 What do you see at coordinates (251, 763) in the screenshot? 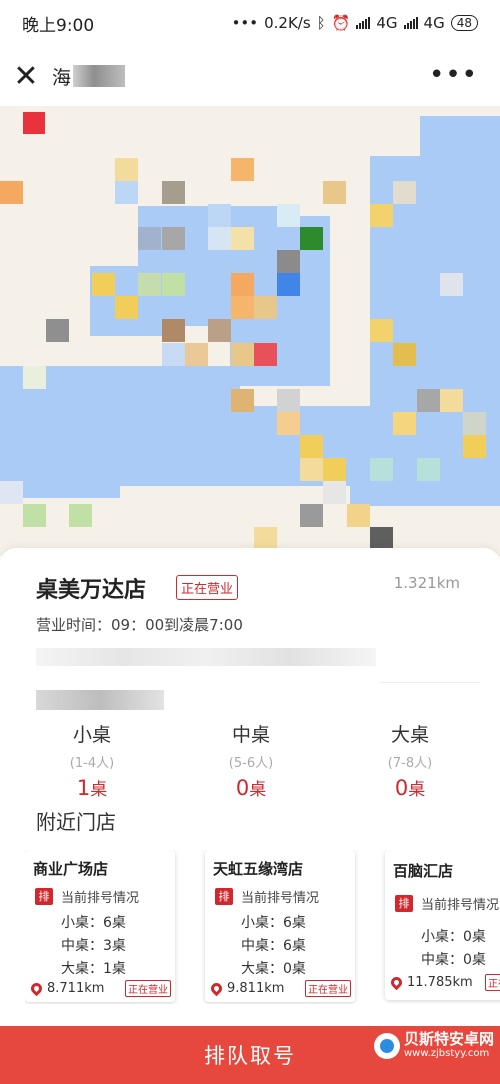
I see `table-capacity: (5-6人)` at bounding box center [251, 763].